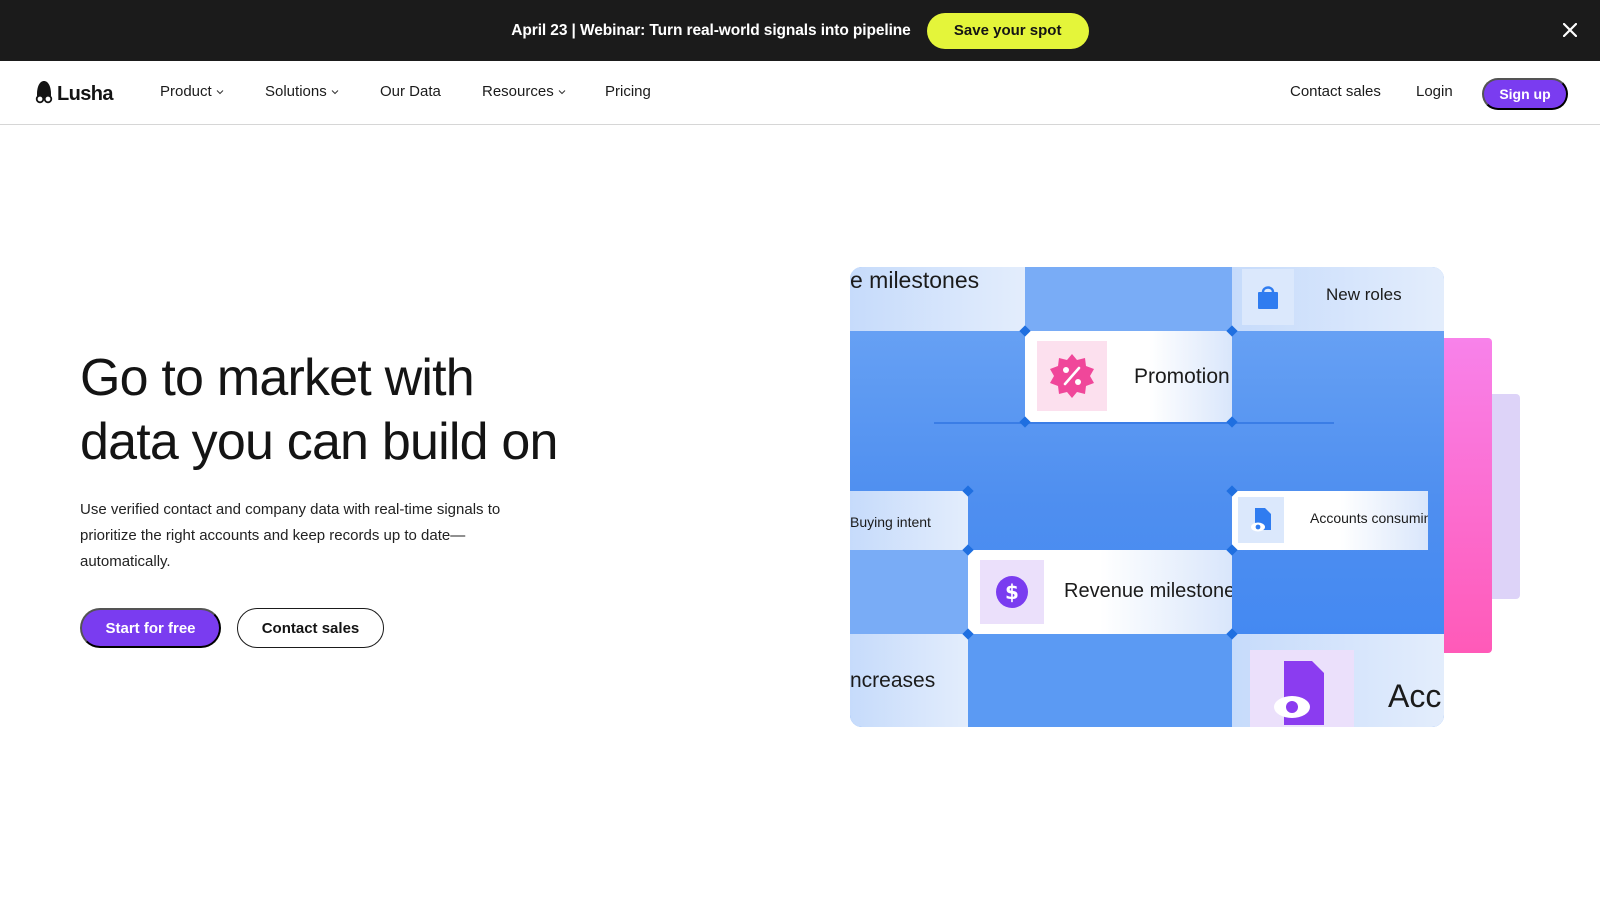 This screenshot has height=900, width=1600. Describe the element at coordinates (296, 91) in the screenshot. I see `nav-item-label: Solutions` at that location.